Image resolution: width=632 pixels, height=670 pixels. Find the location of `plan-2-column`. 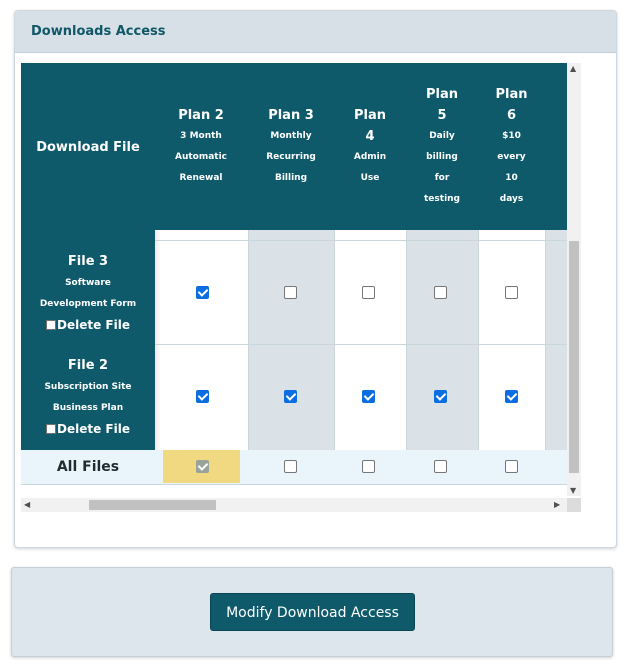

plan-2-column is located at coordinates (201, 340).